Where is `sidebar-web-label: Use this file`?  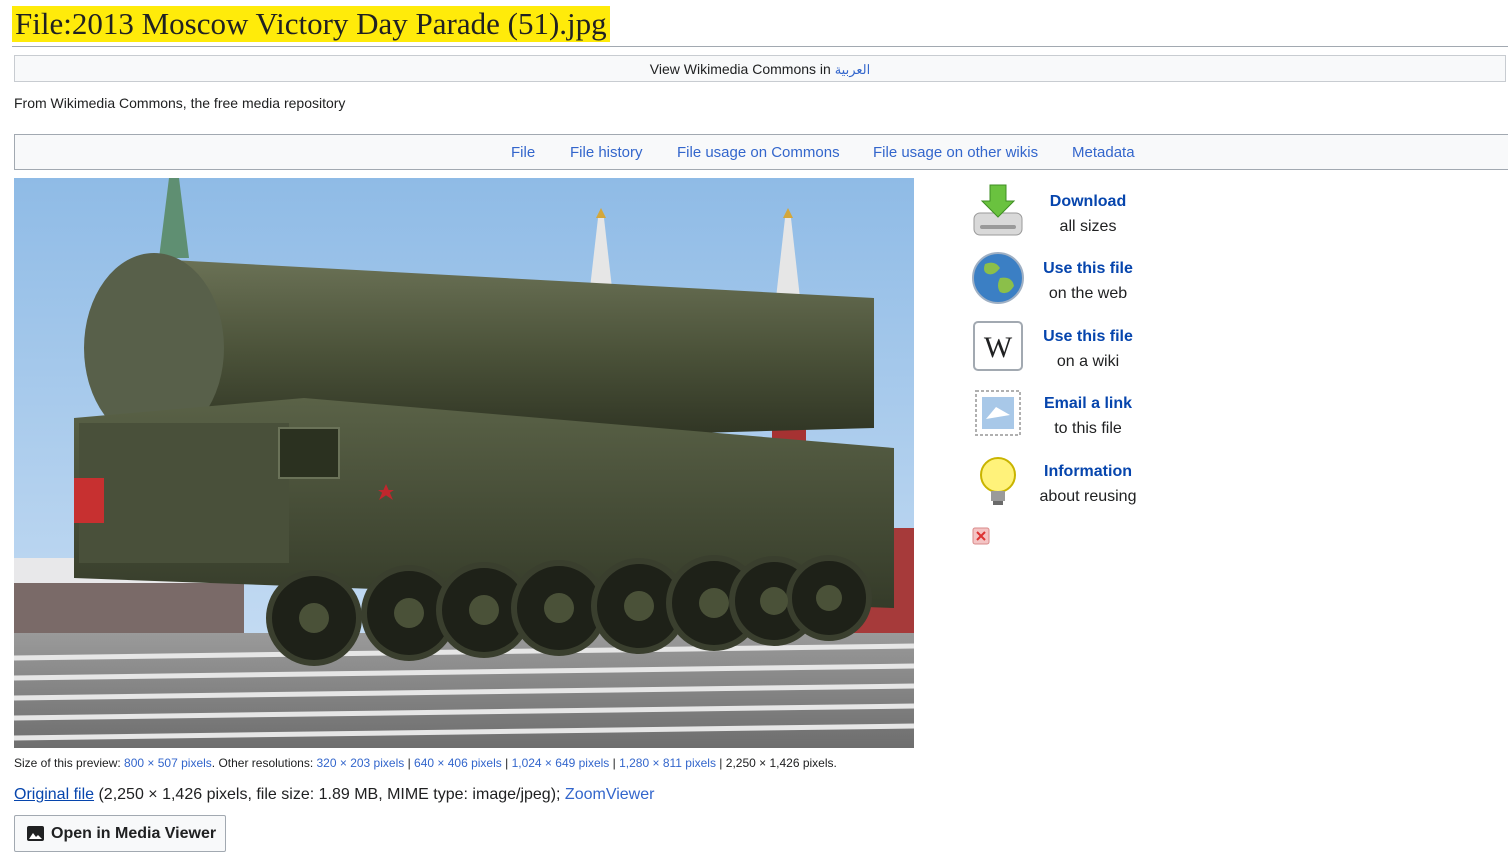 sidebar-web-label: Use this file is located at coordinates (1088, 268).